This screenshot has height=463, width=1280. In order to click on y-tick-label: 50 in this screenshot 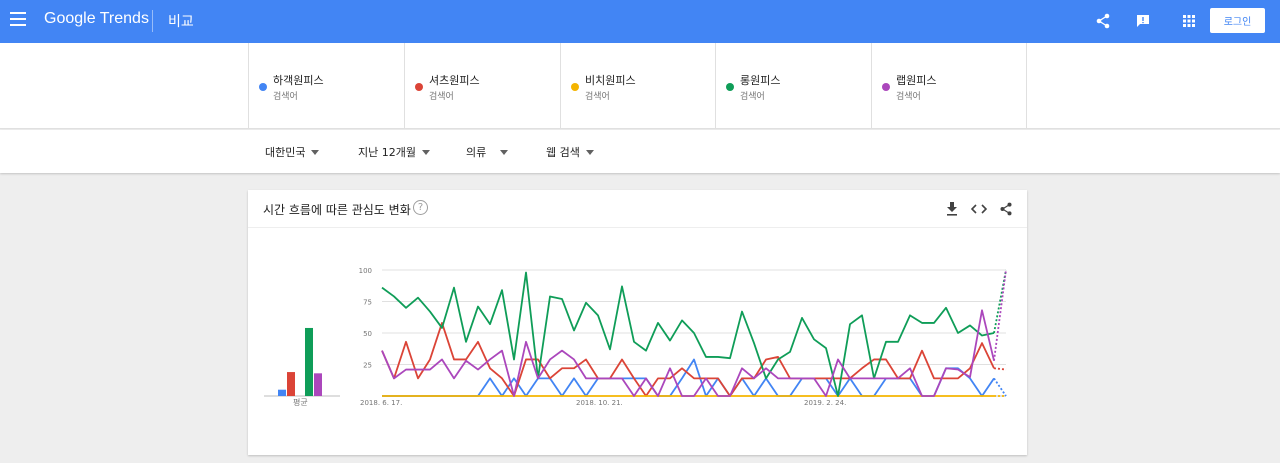, I will do `click(367, 334)`.